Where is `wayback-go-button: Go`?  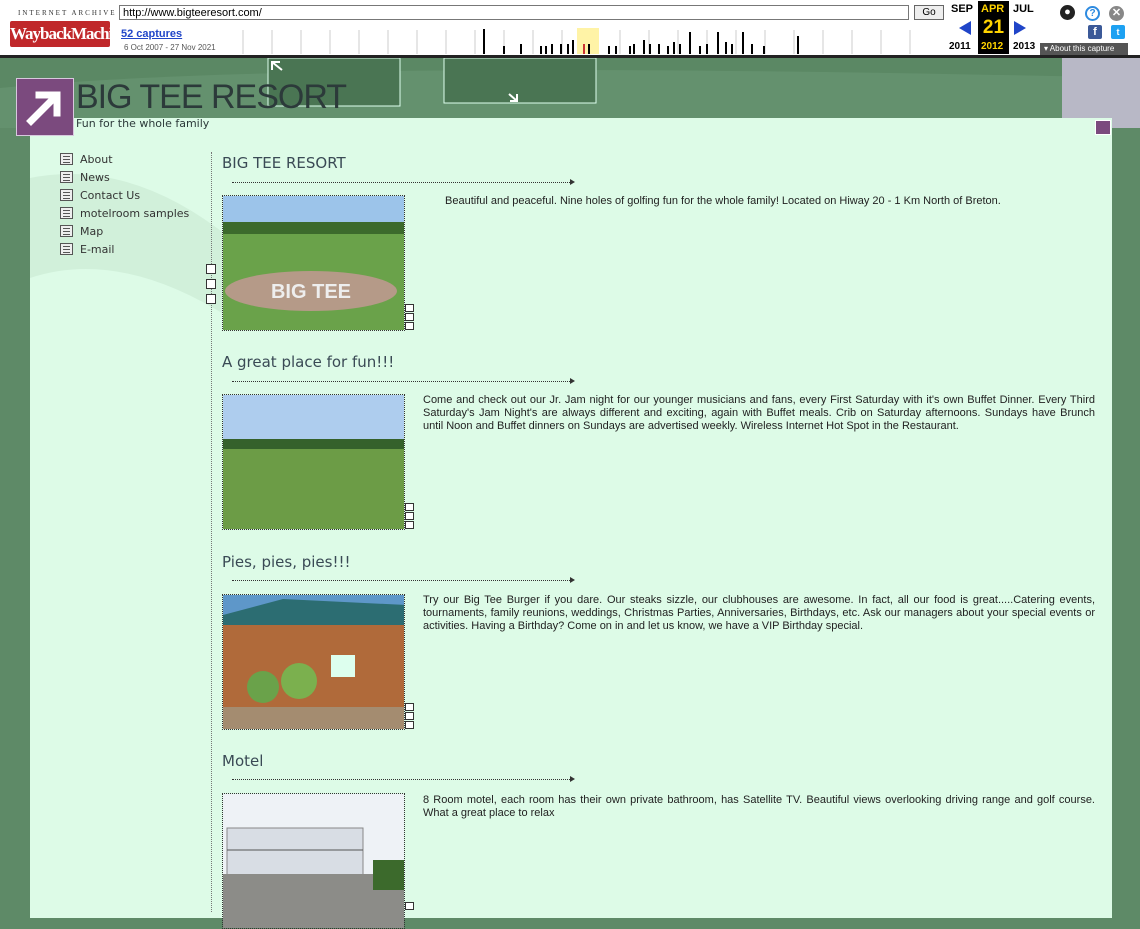
wayback-go-button: Go is located at coordinates (929, 12).